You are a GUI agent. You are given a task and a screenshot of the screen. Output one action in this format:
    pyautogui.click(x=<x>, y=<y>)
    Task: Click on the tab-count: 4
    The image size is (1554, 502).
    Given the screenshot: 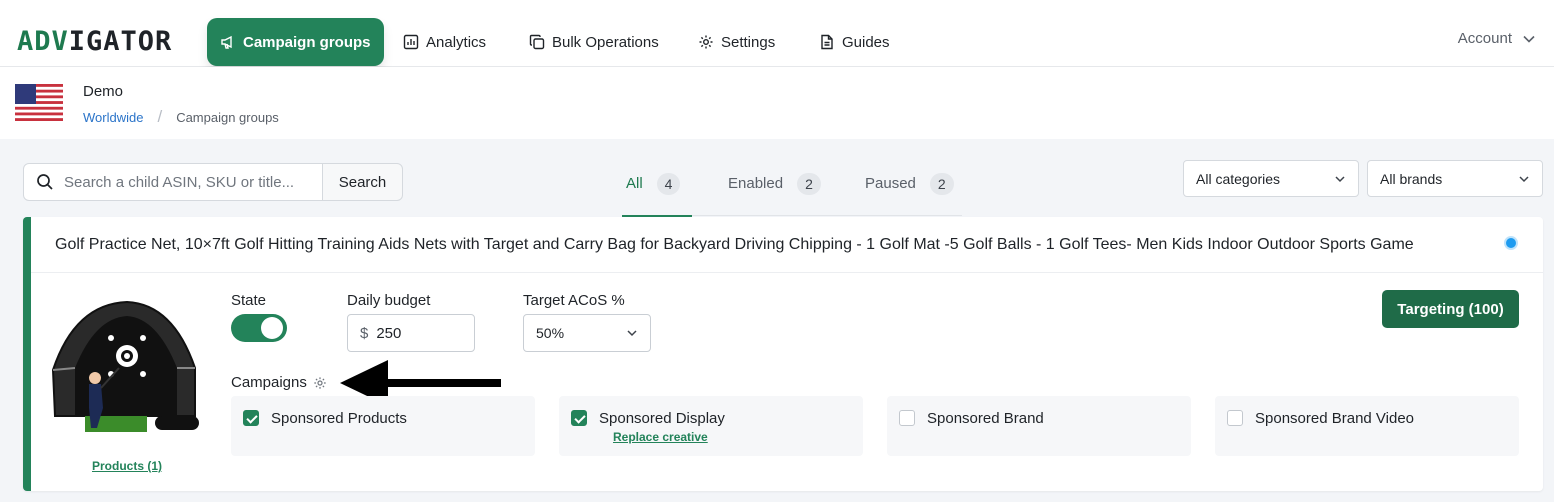 What is the action you would take?
    pyautogui.click(x=668, y=184)
    